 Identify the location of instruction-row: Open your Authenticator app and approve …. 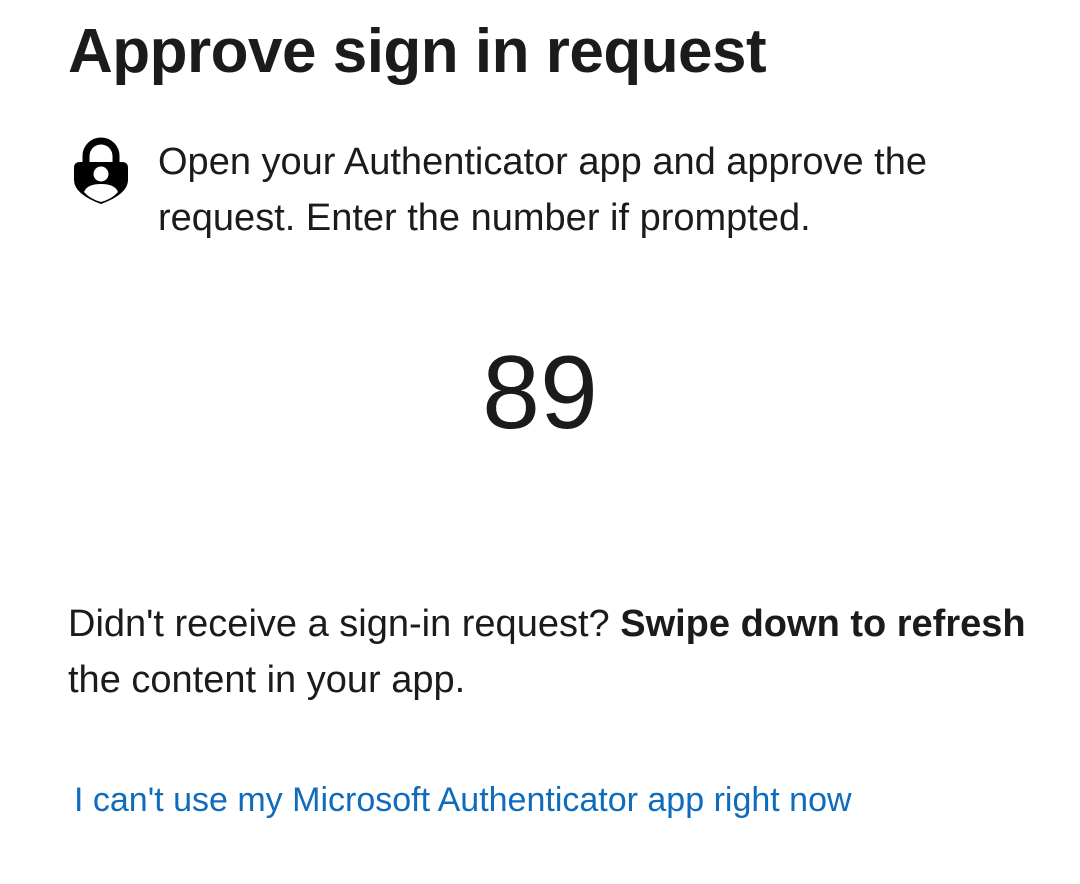
(545, 191).